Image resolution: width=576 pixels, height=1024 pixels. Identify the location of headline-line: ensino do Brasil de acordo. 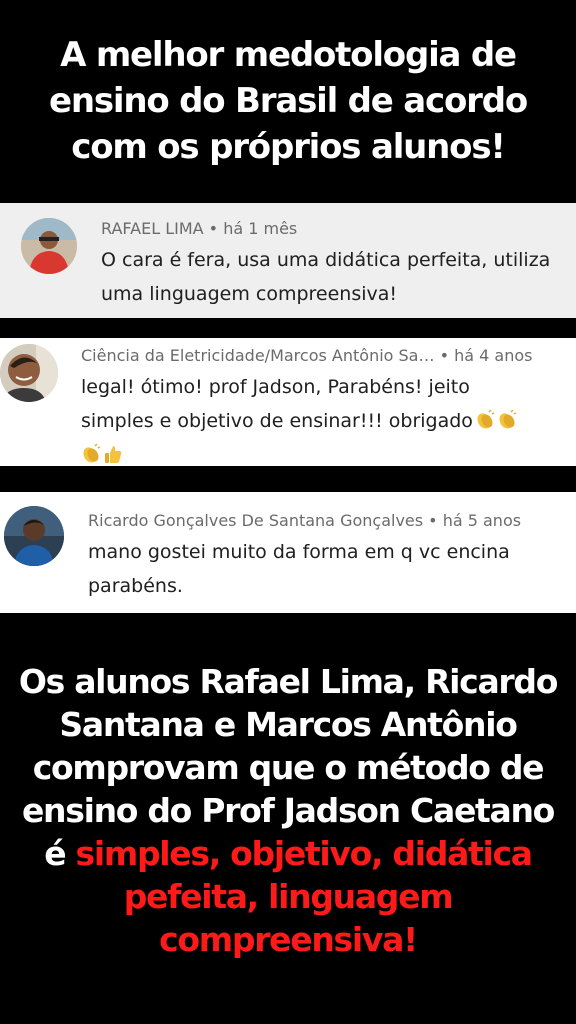
(288, 101).